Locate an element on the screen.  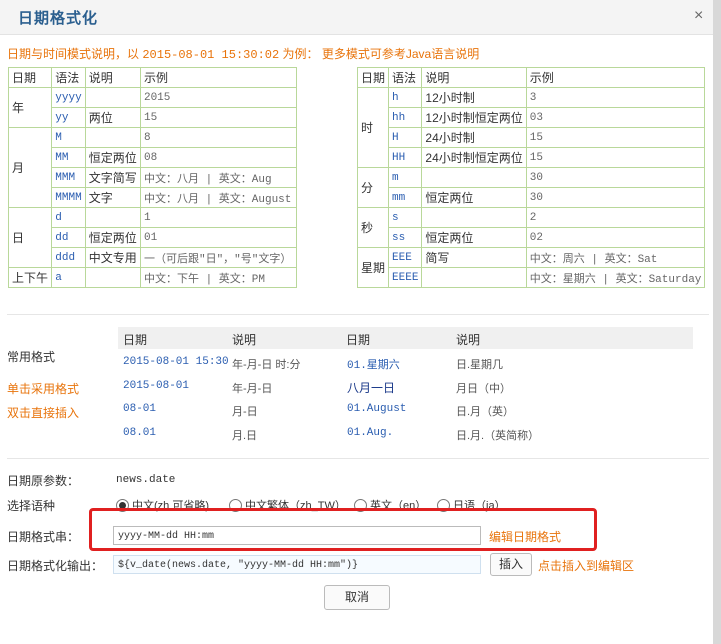
example-cell: 中文：下午 | 英文：PM is located at coordinates (218, 277).